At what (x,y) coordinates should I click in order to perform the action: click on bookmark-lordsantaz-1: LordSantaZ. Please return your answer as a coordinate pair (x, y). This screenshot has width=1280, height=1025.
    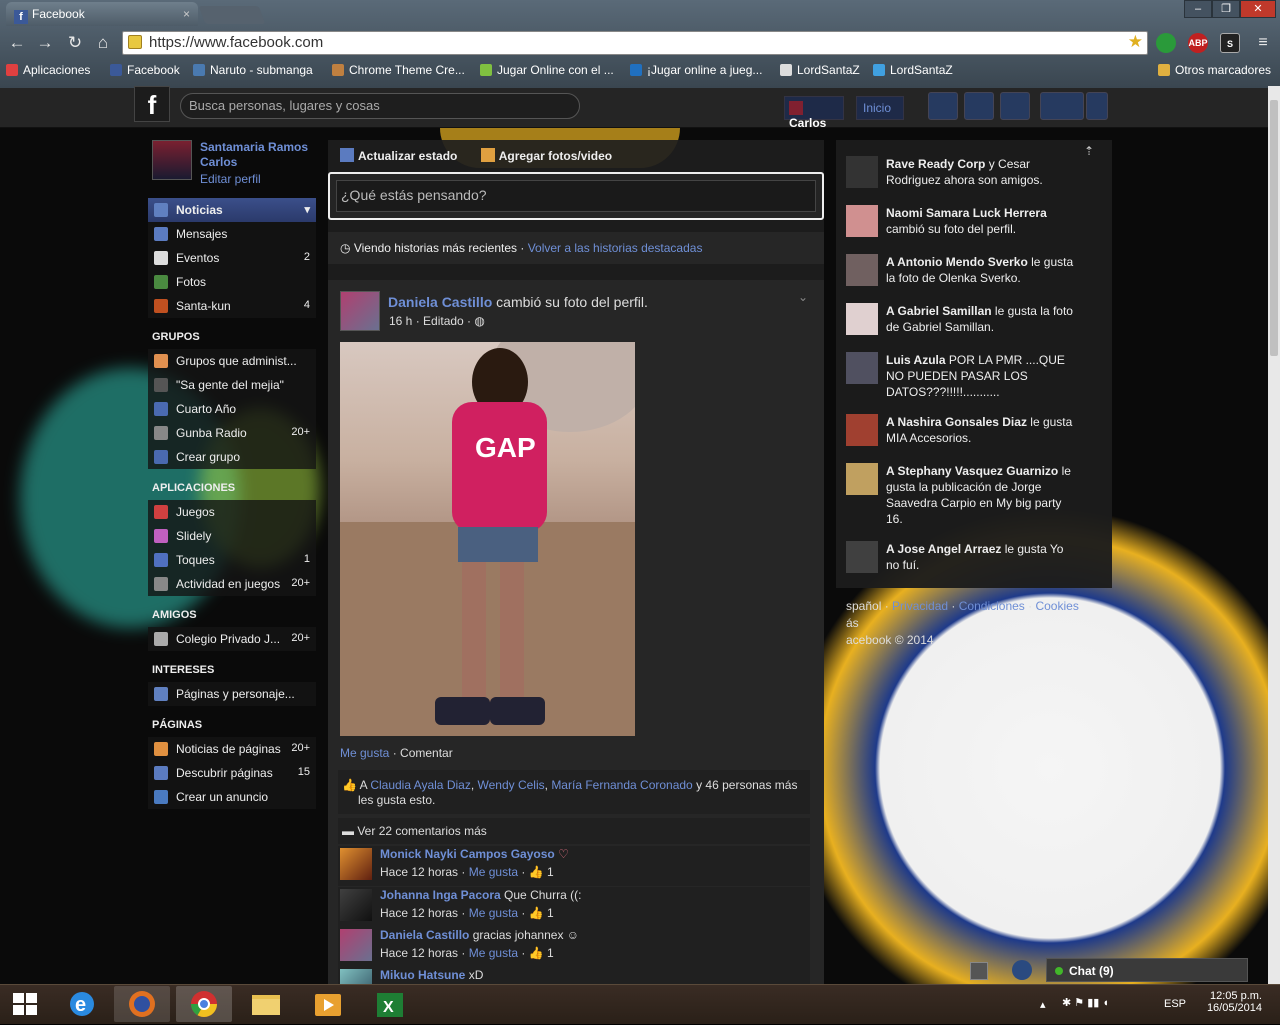
    Looking at the image, I should click on (820, 70).